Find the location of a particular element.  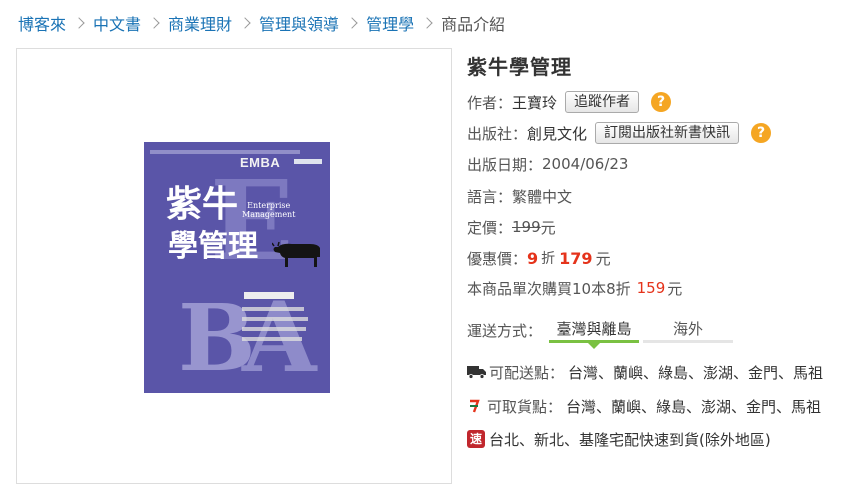

pub-date-value: 2004/06/23 is located at coordinates (585, 164).